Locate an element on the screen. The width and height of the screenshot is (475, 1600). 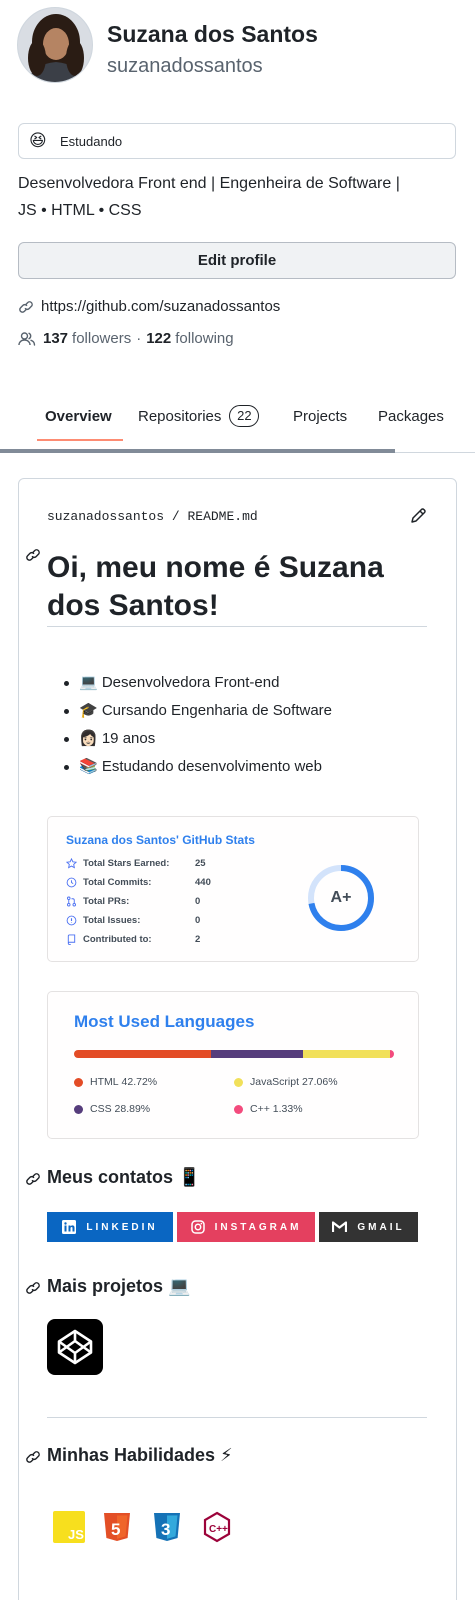
following-label: following is located at coordinates (204, 338).